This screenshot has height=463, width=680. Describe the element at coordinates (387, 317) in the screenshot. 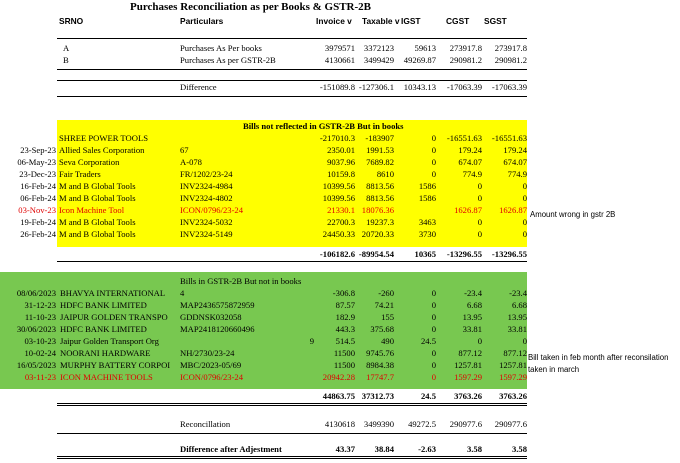

I see `taxable-cell: 155` at that location.